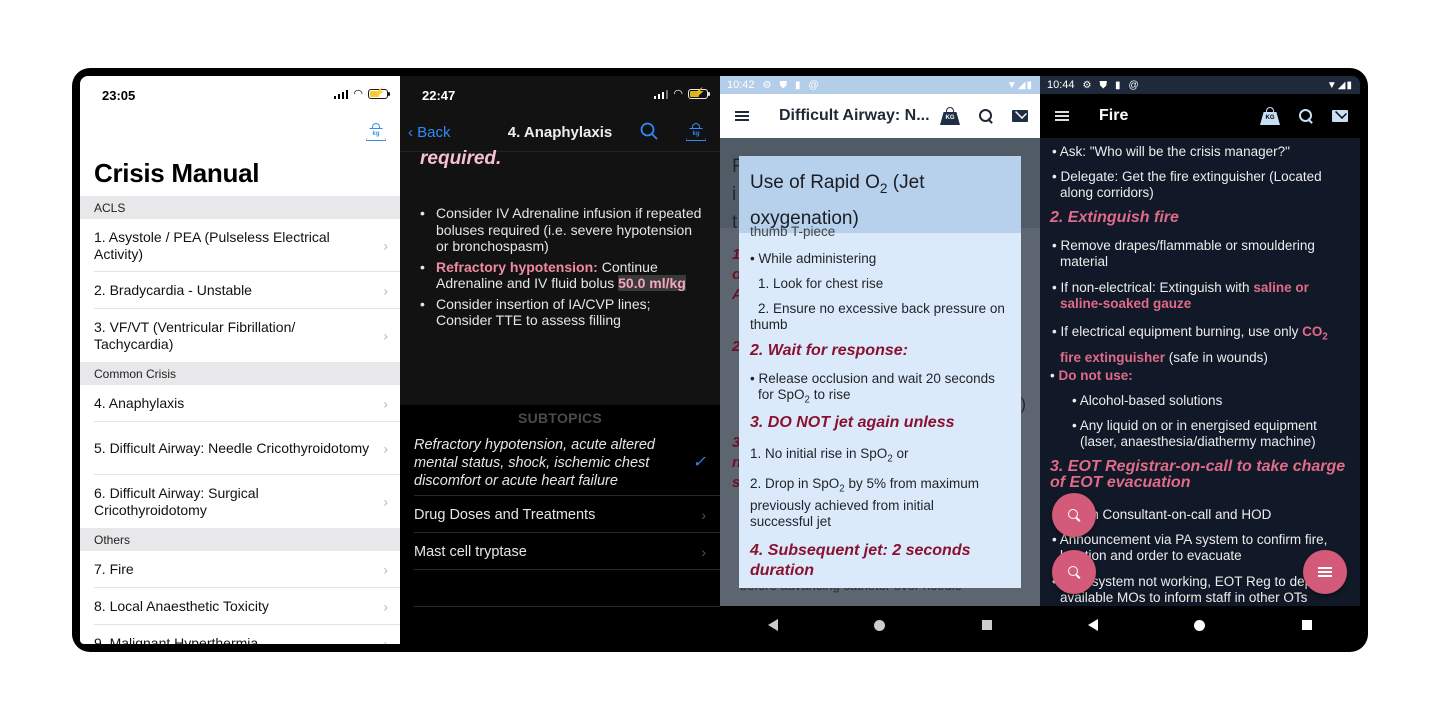 Image resolution: width=1440 pixels, height=720 pixels. Describe the element at coordinates (880, 85) in the screenshot. I see `status-bar: 10:42 ⚙ ⛊ ▮ @ ▼◢▮` at that location.